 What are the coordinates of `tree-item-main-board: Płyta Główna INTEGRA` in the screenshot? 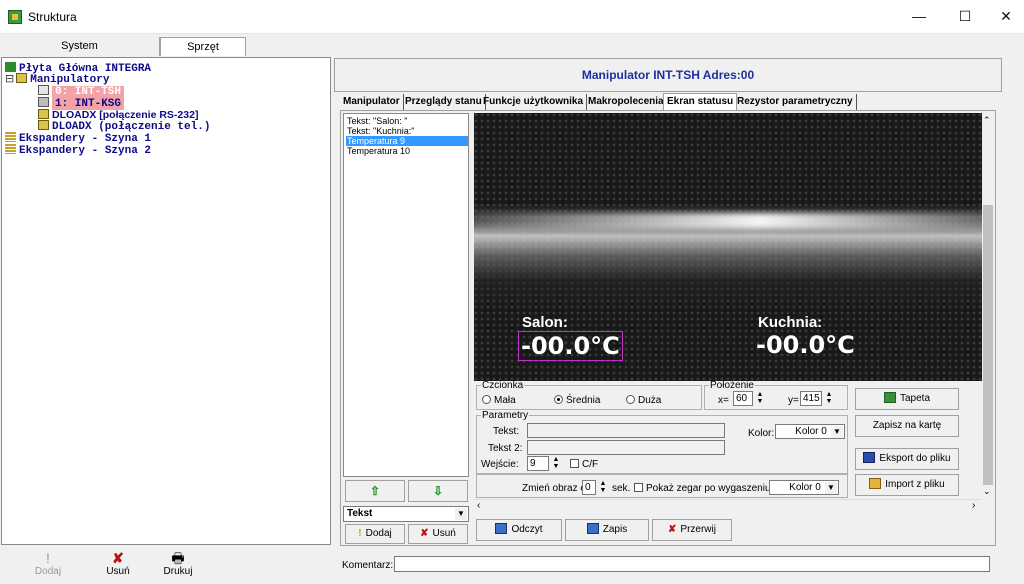 It's located at (78, 68).